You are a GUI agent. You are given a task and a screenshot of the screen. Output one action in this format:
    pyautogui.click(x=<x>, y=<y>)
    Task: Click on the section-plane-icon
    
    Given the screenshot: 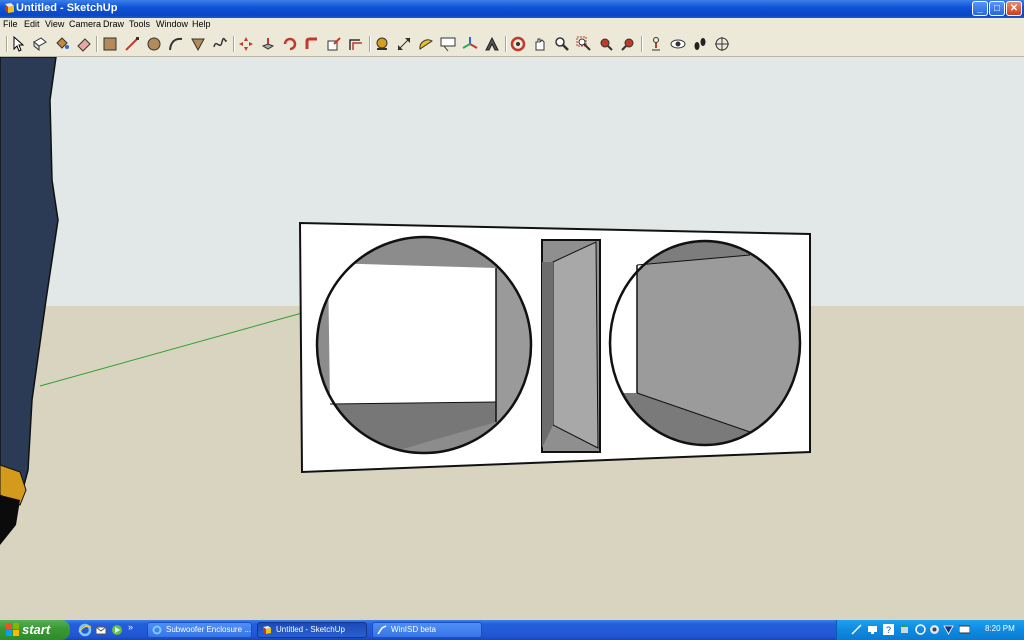 What is the action you would take?
    pyautogui.click(x=722, y=44)
    